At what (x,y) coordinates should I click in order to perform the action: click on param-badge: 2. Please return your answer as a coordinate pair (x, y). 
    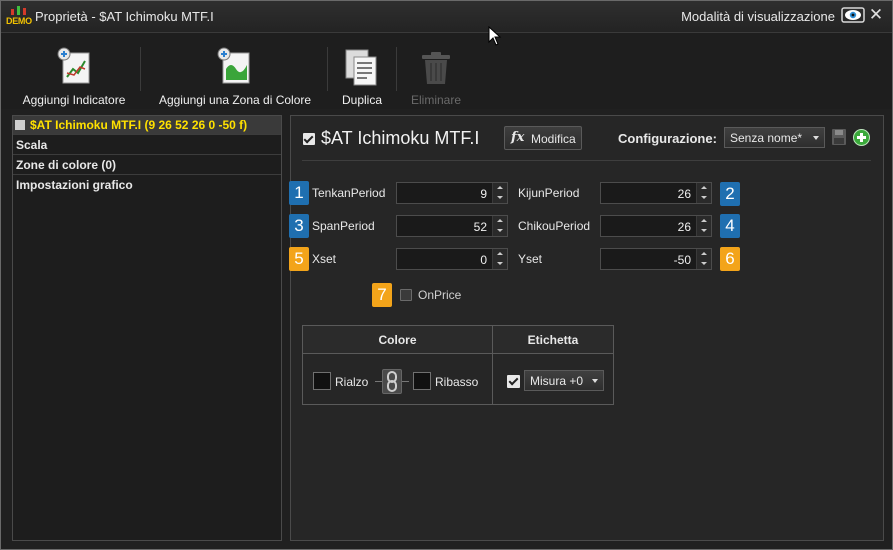
    Looking at the image, I should click on (730, 194).